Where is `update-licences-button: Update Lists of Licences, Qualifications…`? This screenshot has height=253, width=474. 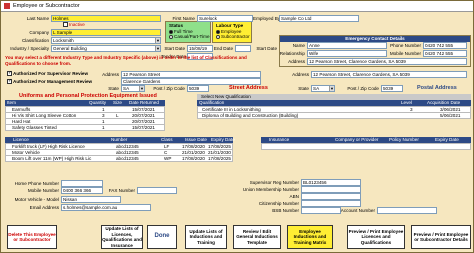 update-licences-button: Update Lists of Licences, Qualifications… is located at coordinates (122, 237).